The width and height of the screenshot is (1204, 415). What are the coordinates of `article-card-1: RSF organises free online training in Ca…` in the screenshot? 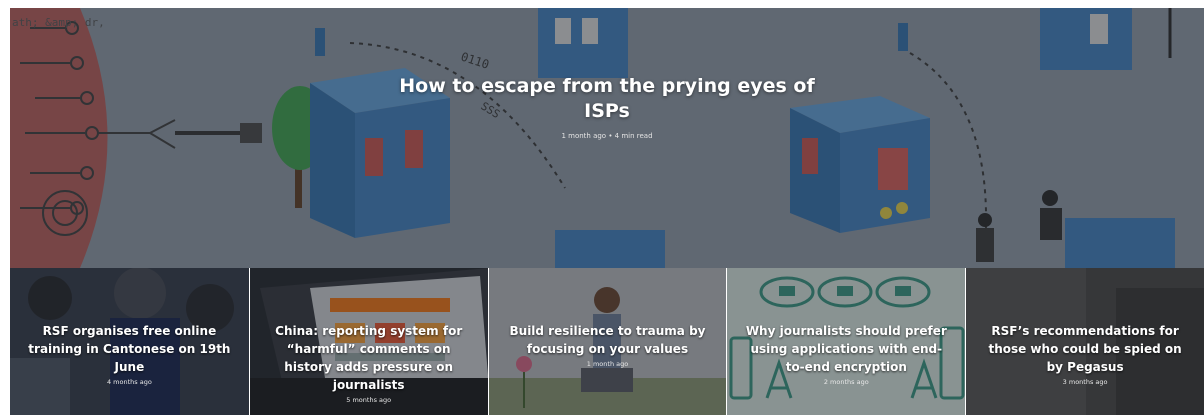 It's located at (129, 341).